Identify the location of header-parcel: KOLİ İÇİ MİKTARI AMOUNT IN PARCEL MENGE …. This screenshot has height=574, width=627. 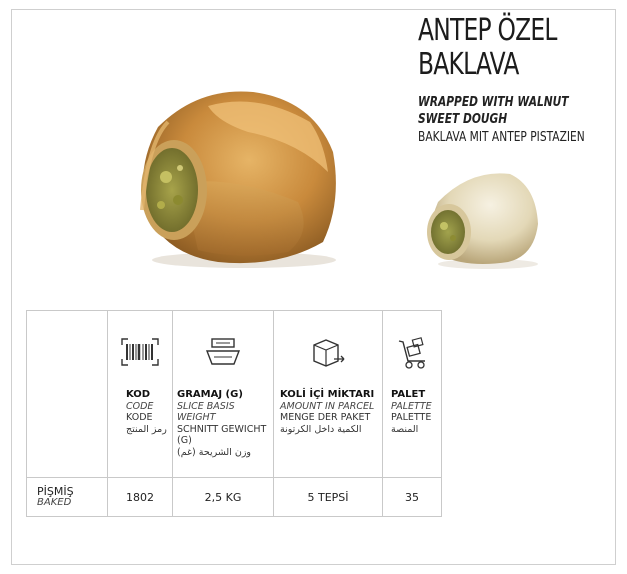
(328, 394).